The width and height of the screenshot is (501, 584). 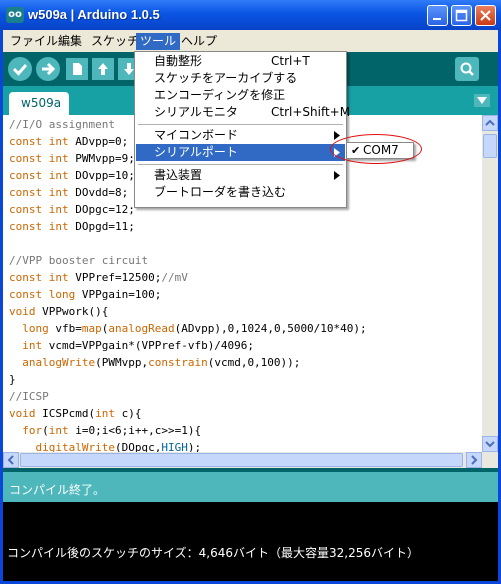 I want to click on menu-item-label: ブートローダを書き込む, so click(x=220, y=192).